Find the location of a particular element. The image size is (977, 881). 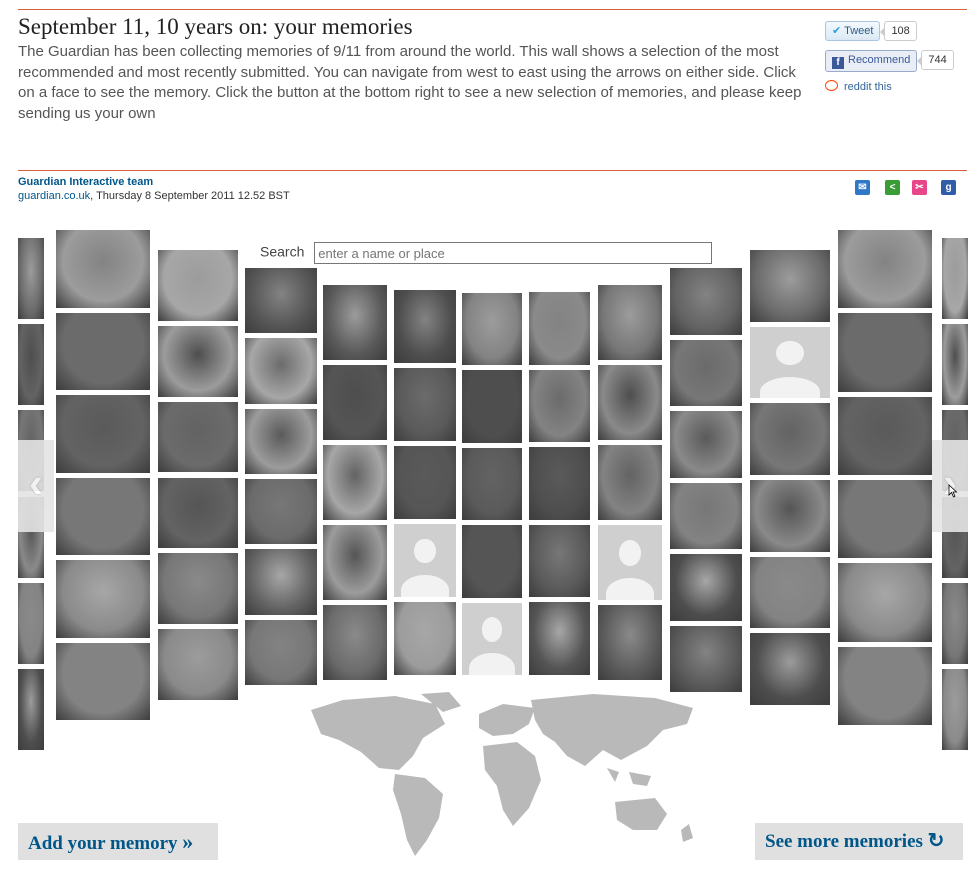

byline-source-link: guardian.co.uk is located at coordinates (54, 196).